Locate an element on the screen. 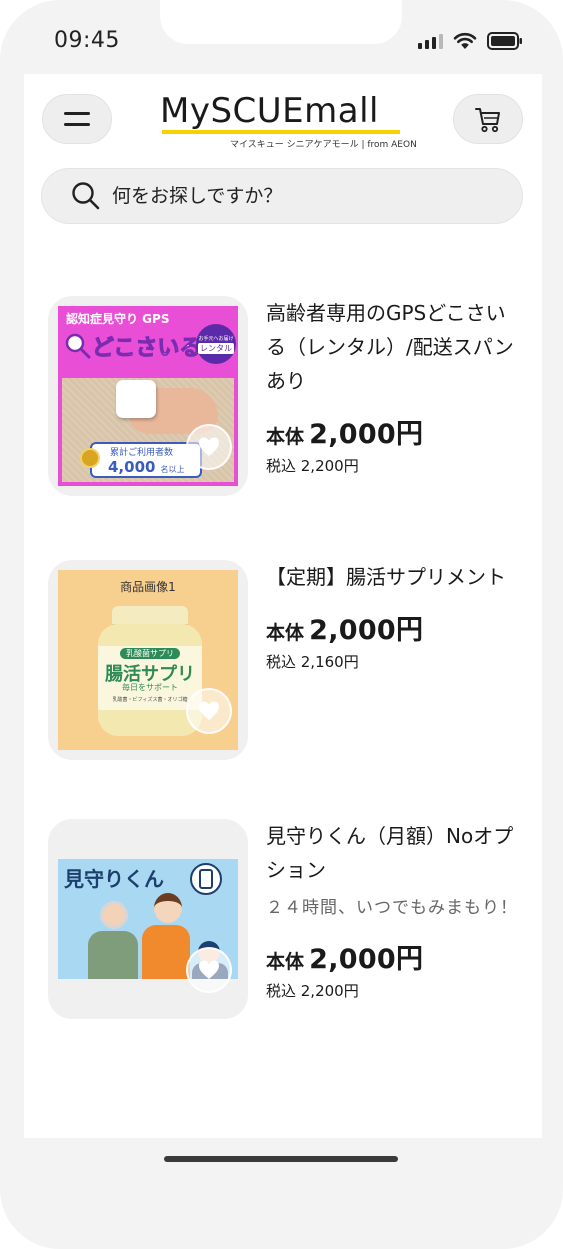 This screenshot has width=563, height=1249. product-description: ２４時間、いつでもみまもり！ is located at coordinates (392, 908).